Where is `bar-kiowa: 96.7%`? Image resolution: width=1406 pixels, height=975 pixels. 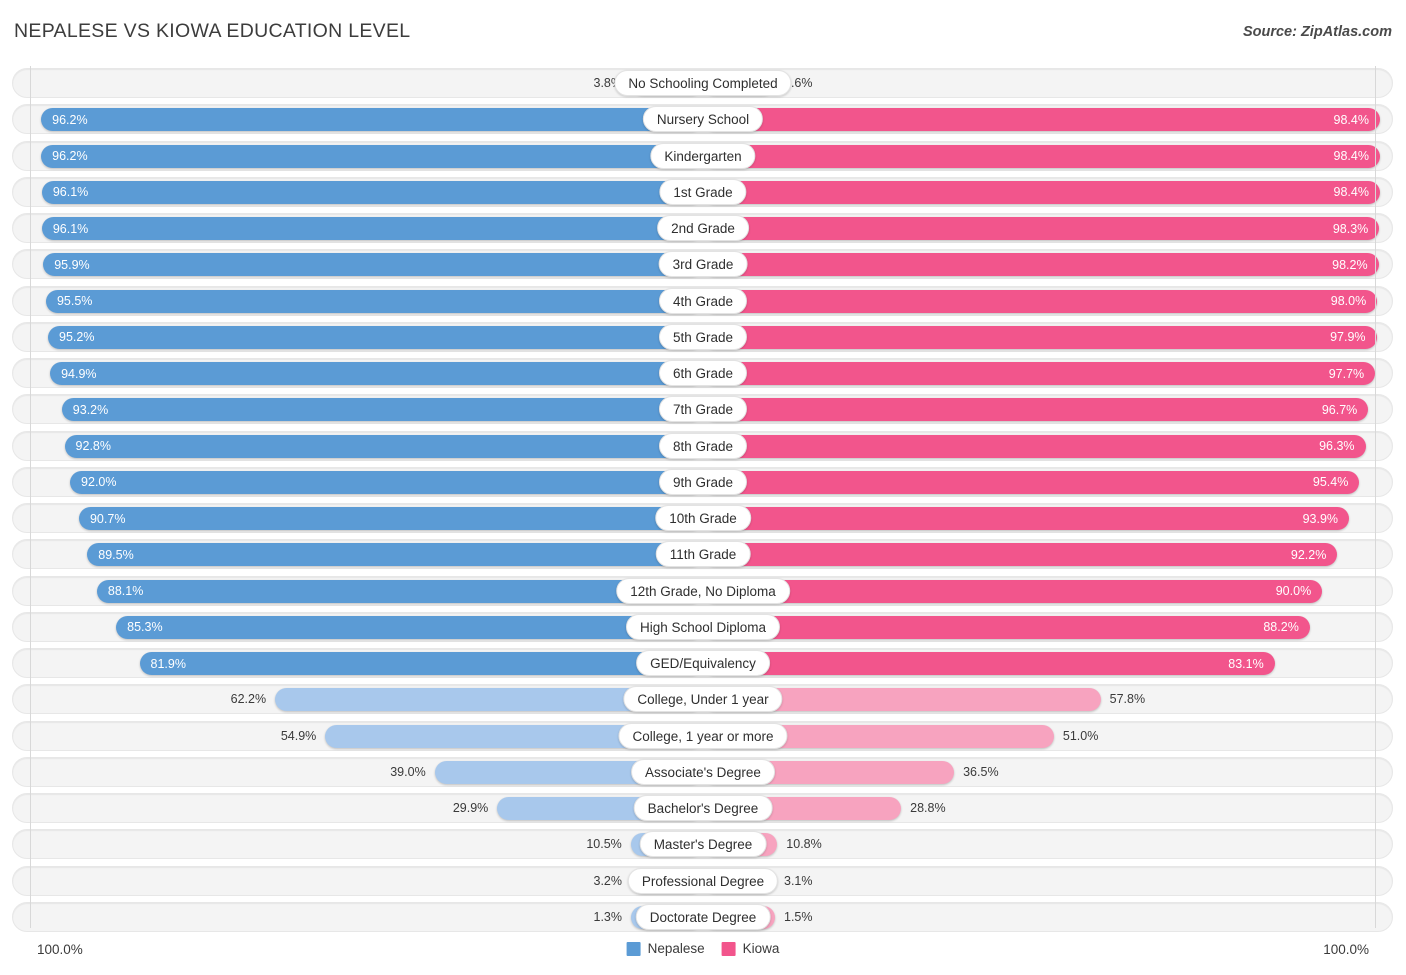 bar-kiowa: 96.7% is located at coordinates (1036, 410).